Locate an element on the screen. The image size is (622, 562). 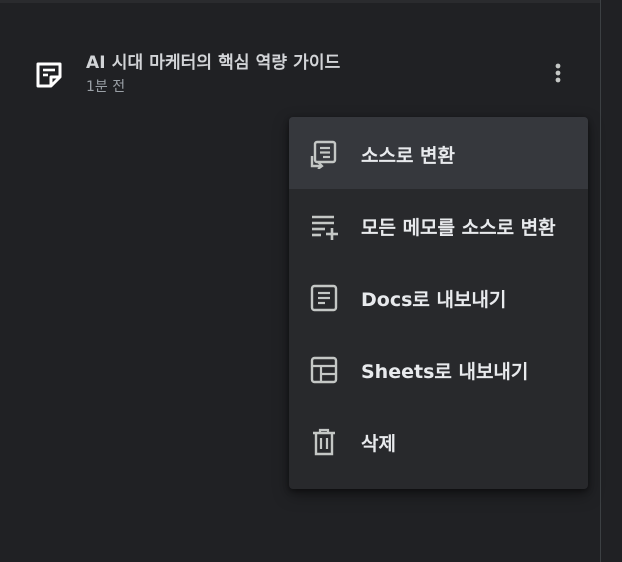
menu-item-export-sheets: Sheets로 내보내기 is located at coordinates (438, 369).